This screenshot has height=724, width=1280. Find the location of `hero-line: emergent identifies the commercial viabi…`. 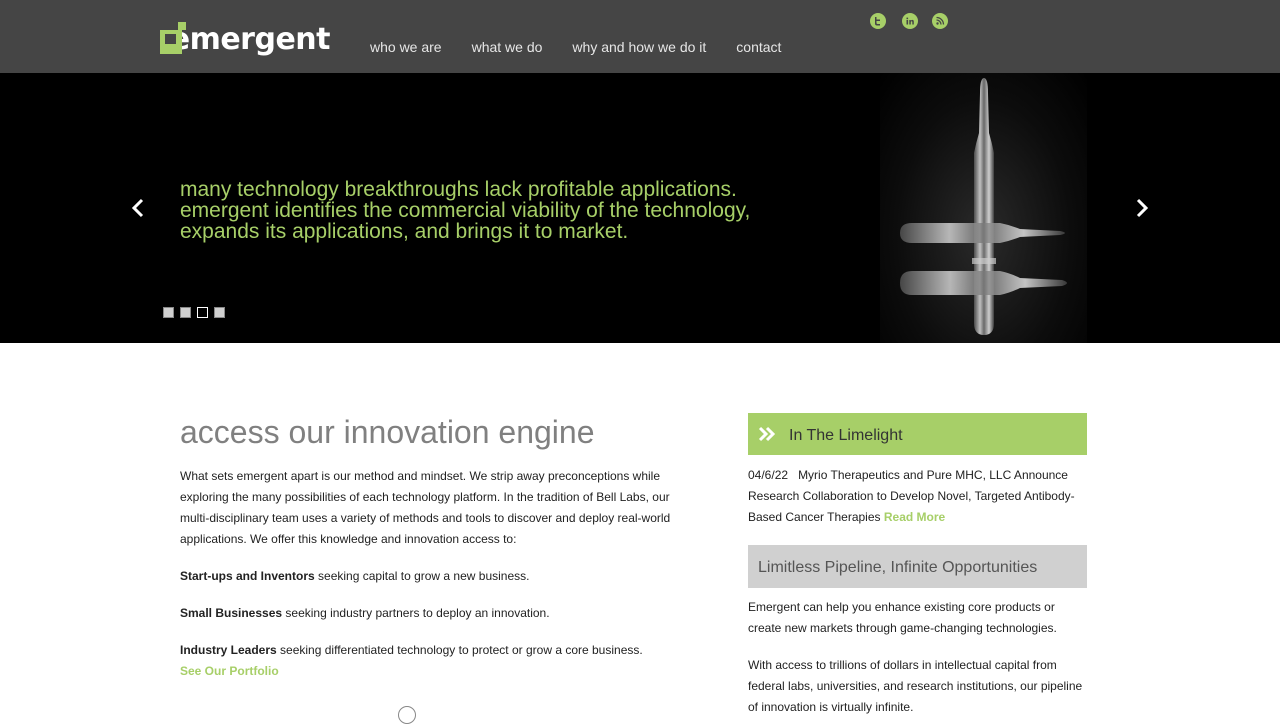

hero-line: emergent identifies the commercial viabi… is located at coordinates (465, 210).